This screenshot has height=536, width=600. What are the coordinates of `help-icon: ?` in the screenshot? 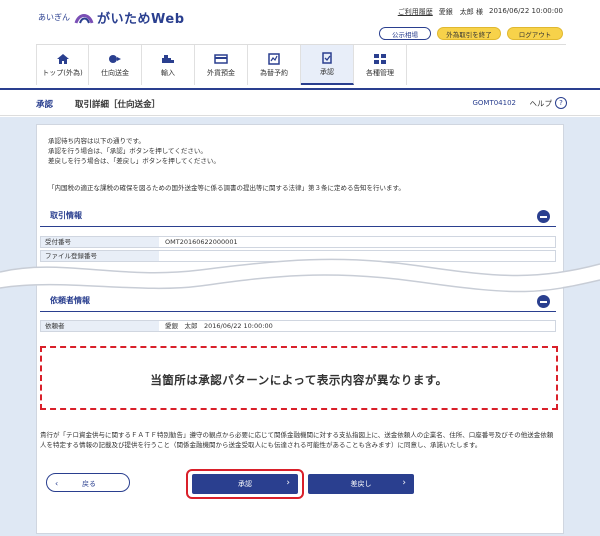 It's located at (561, 103).